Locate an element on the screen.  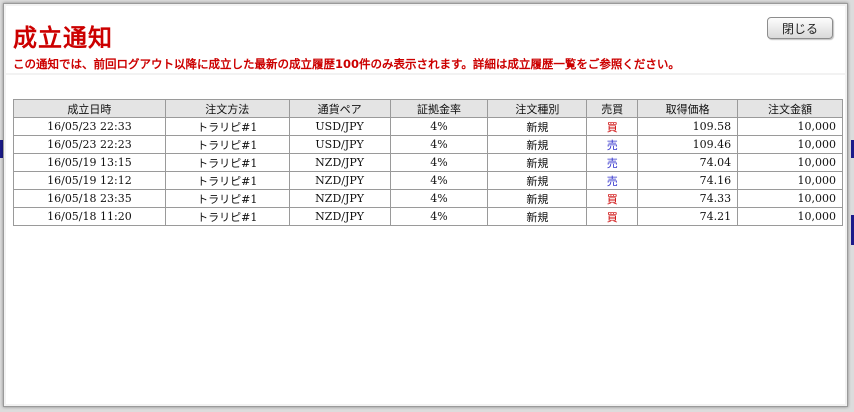
table-header-row: 成立日時 注文方法 通貨ペア 証拠金率 注文種別 売買 取得価格 注文金額 is located at coordinates (428, 108).